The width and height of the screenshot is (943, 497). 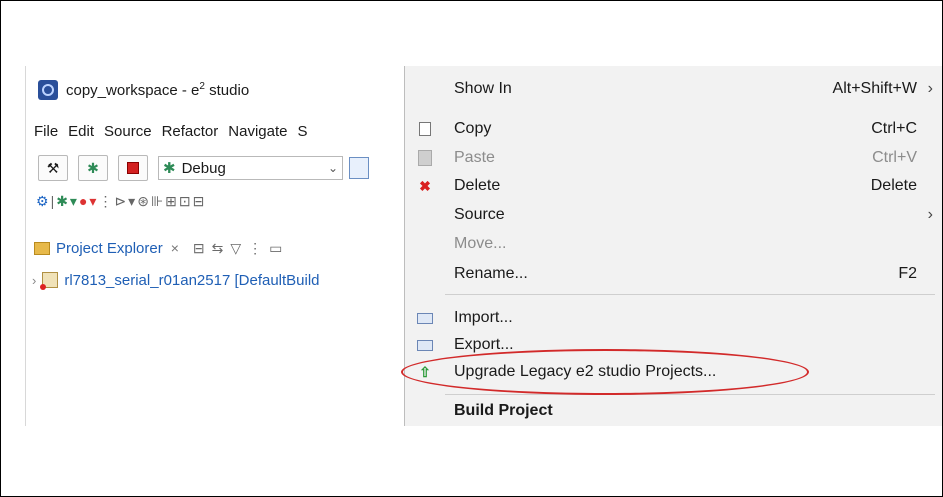 What do you see at coordinates (81, 131) in the screenshot?
I see `menu-edit: Edit` at bounding box center [81, 131].